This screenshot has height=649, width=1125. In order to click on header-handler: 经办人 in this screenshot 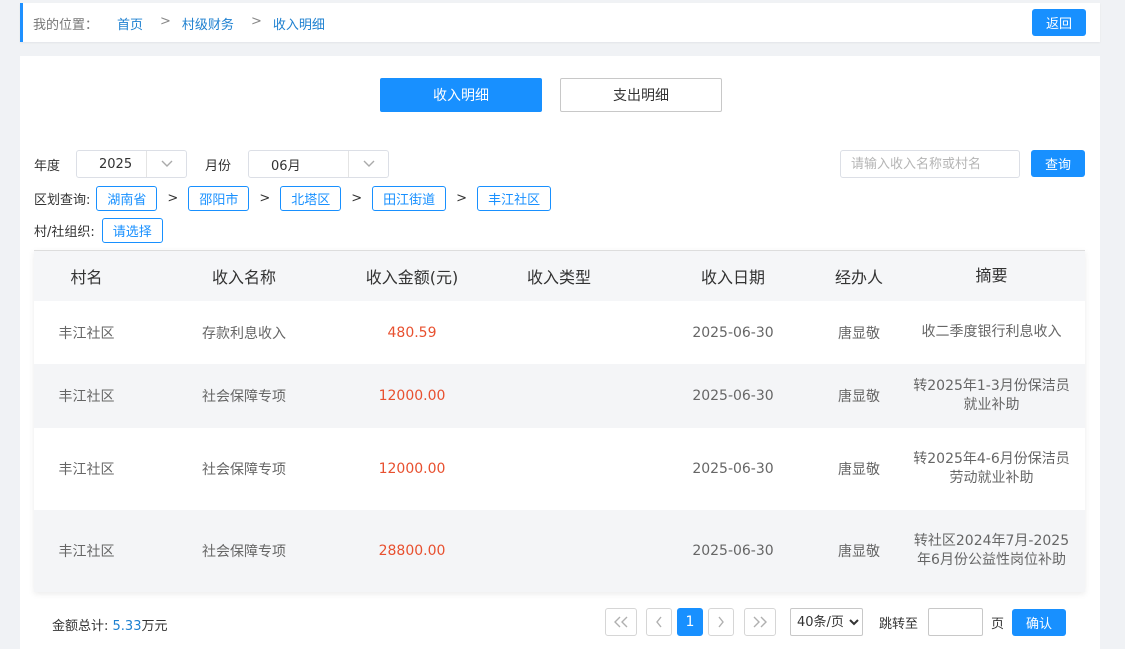, I will do `click(858, 277)`.